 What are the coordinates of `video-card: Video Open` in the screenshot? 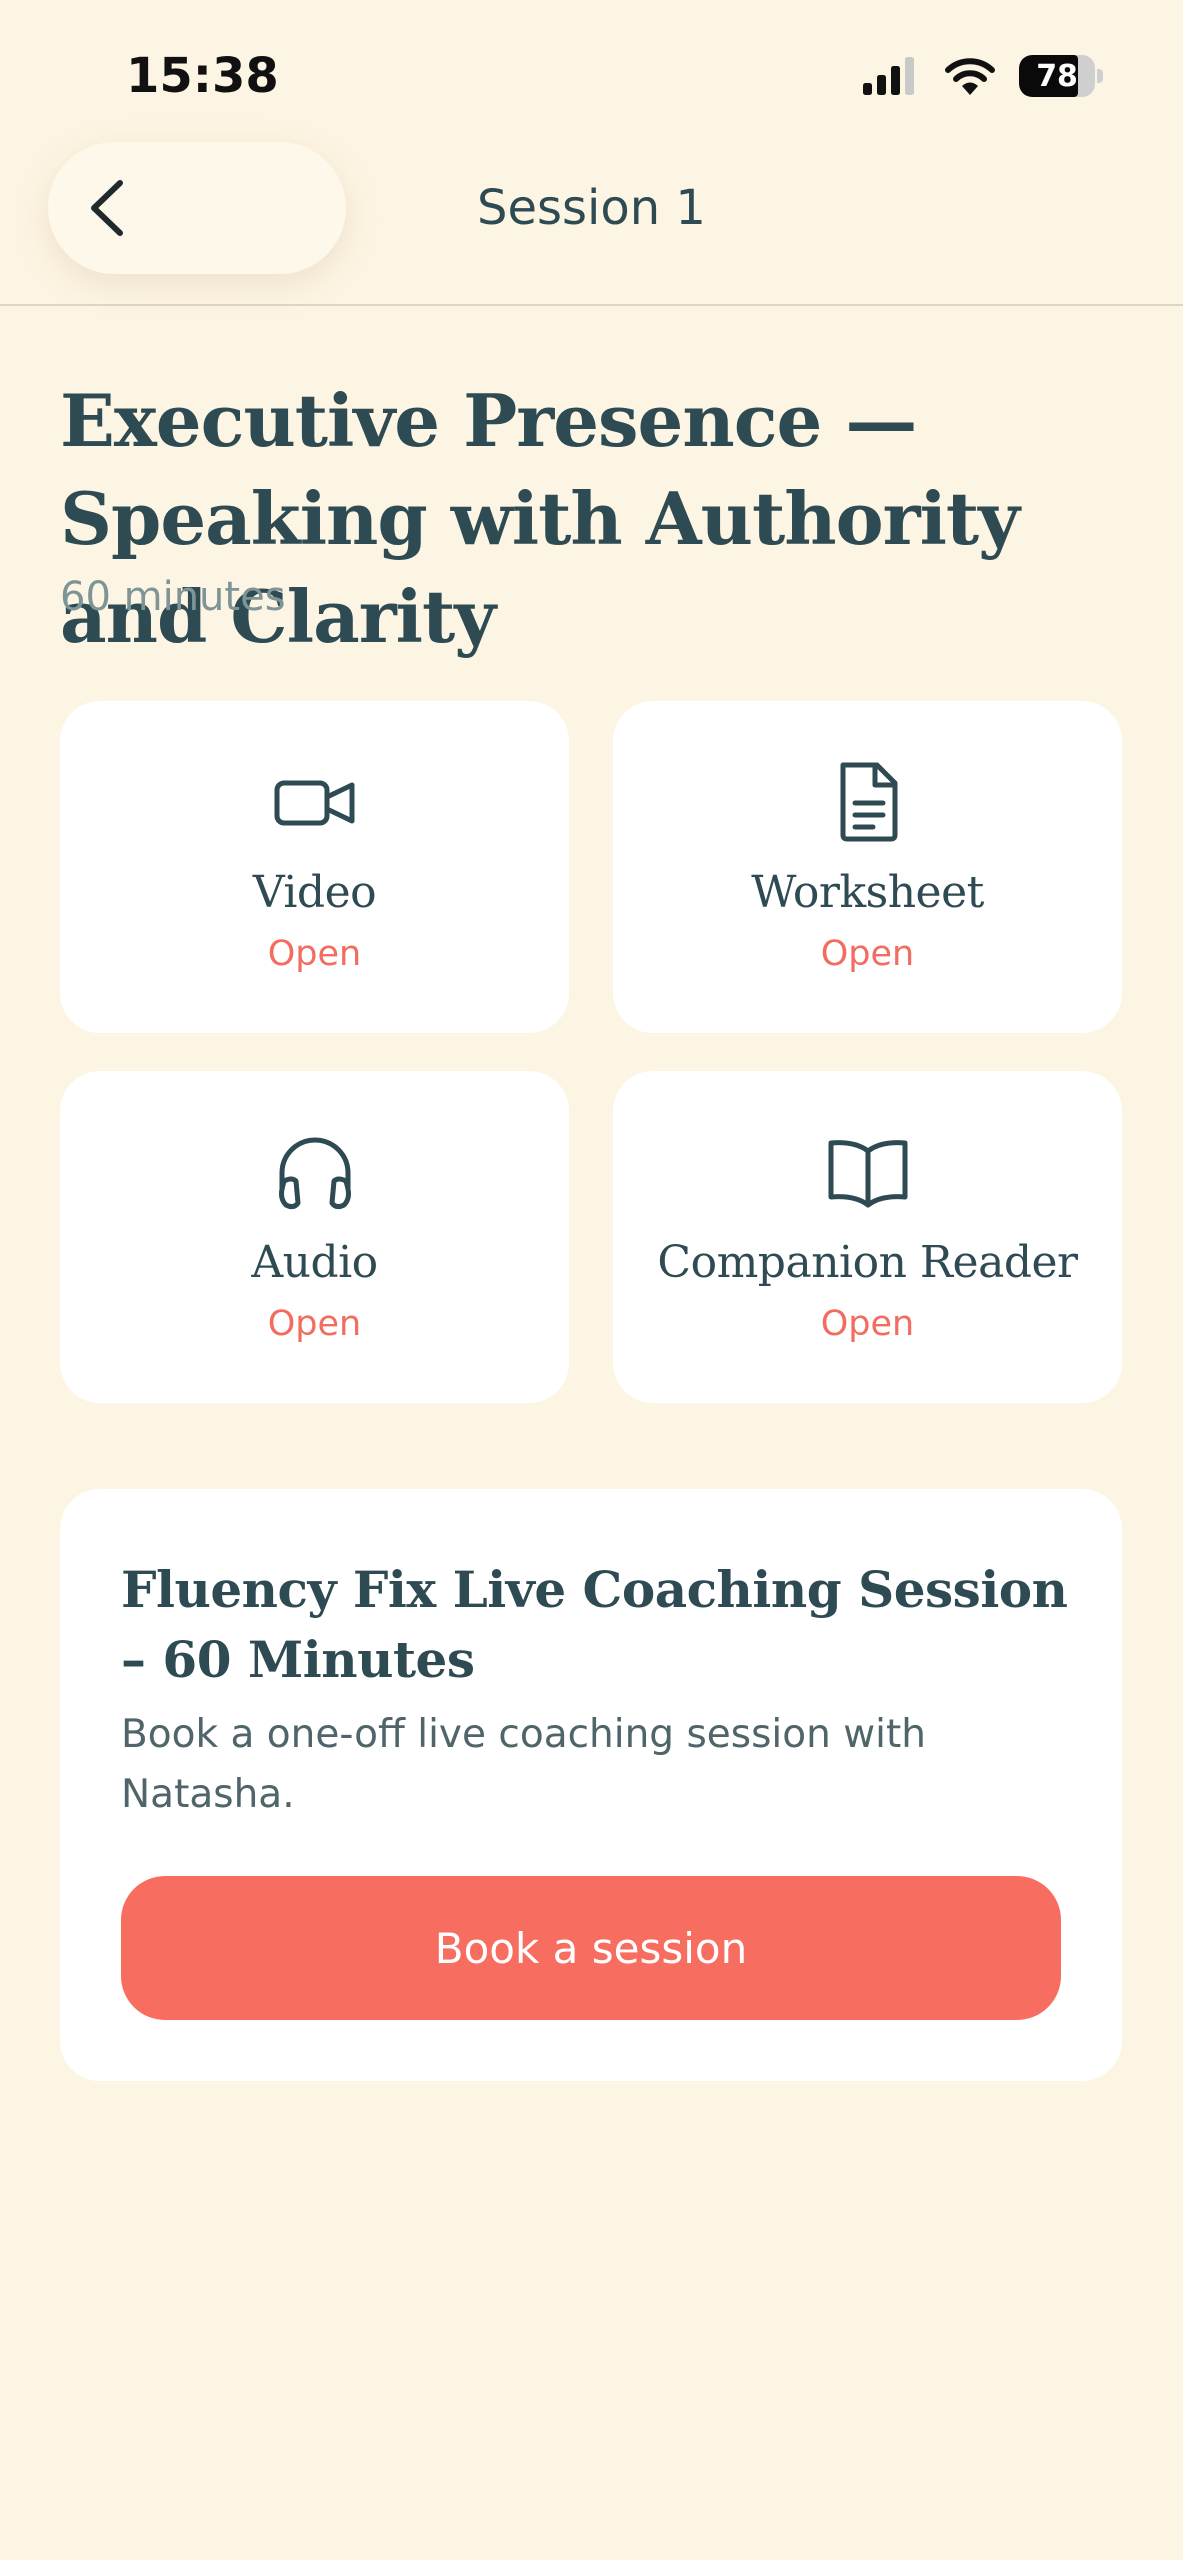 It's located at (314, 867).